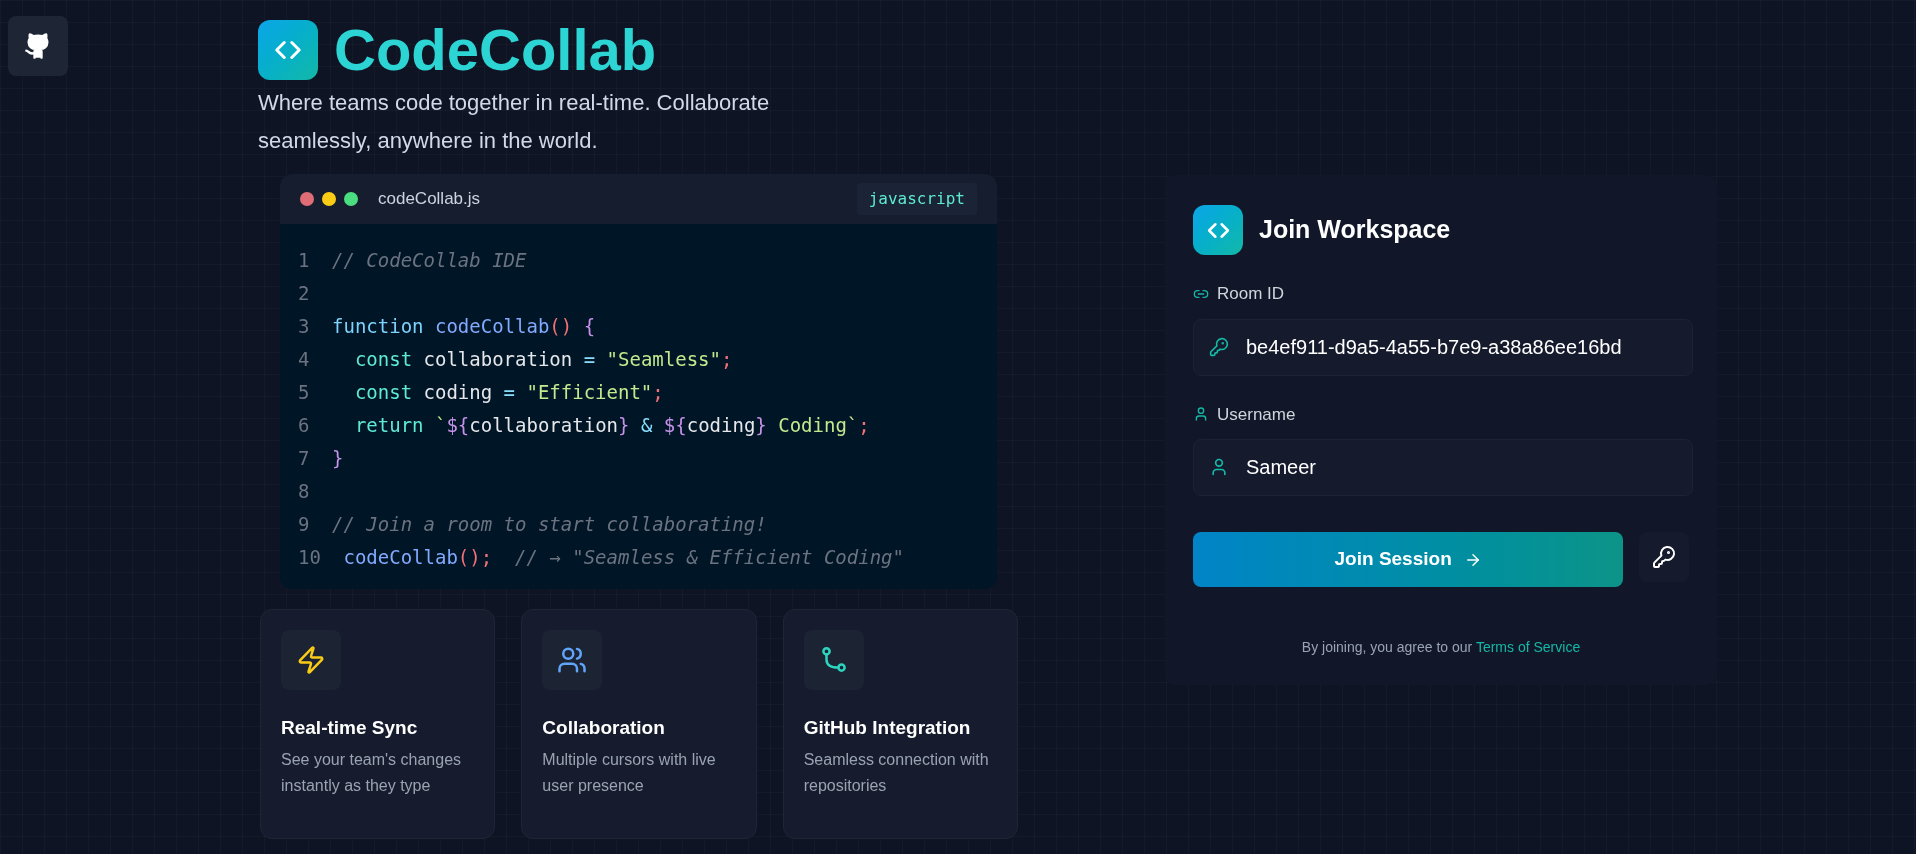 The image size is (1916, 854). What do you see at coordinates (887, 728) in the screenshot?
I see `feature-title: GitHub Integration` at bounding box center [887, 728].